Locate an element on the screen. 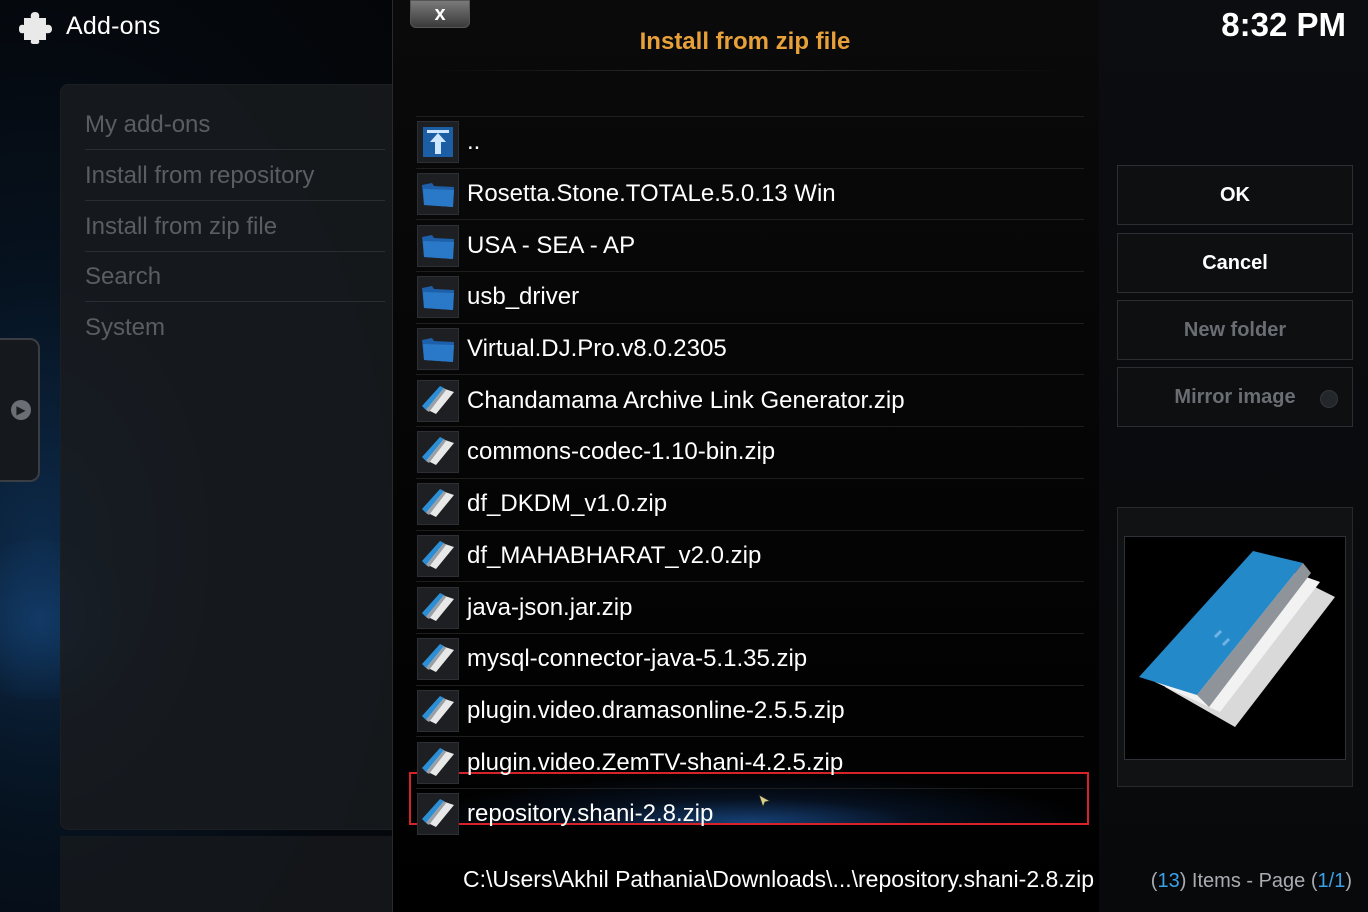 This screenshot has height=912, width=1368. toggle-indicator is located at coordinates (1329, 399).